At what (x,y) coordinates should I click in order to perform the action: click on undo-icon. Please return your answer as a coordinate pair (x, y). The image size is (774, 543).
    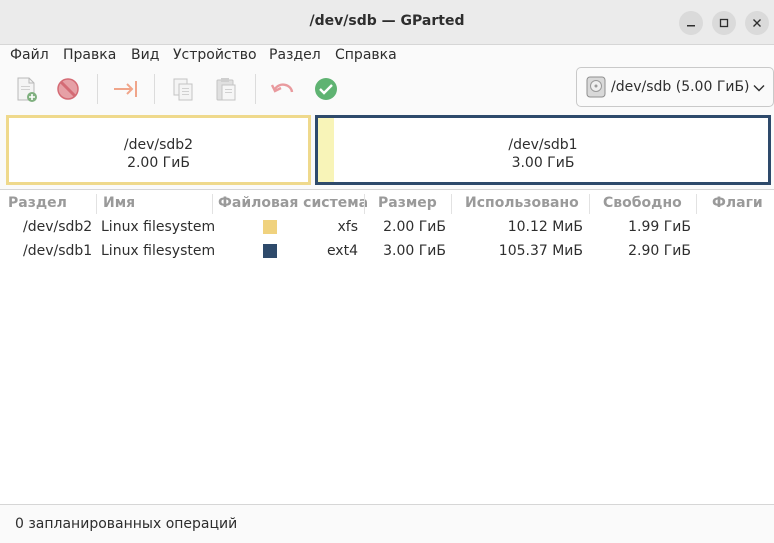
    Looking at the image, I should click on (283, 89).